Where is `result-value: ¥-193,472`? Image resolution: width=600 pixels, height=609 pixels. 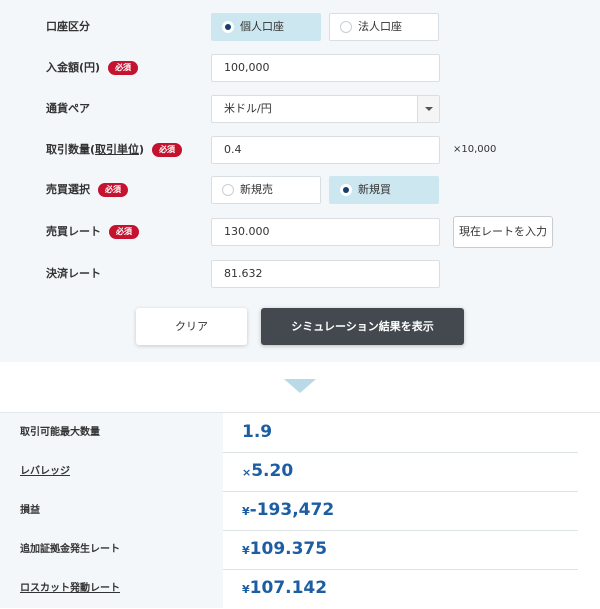
result-value: ¥-193,472 is located at coordinates (288, 510).